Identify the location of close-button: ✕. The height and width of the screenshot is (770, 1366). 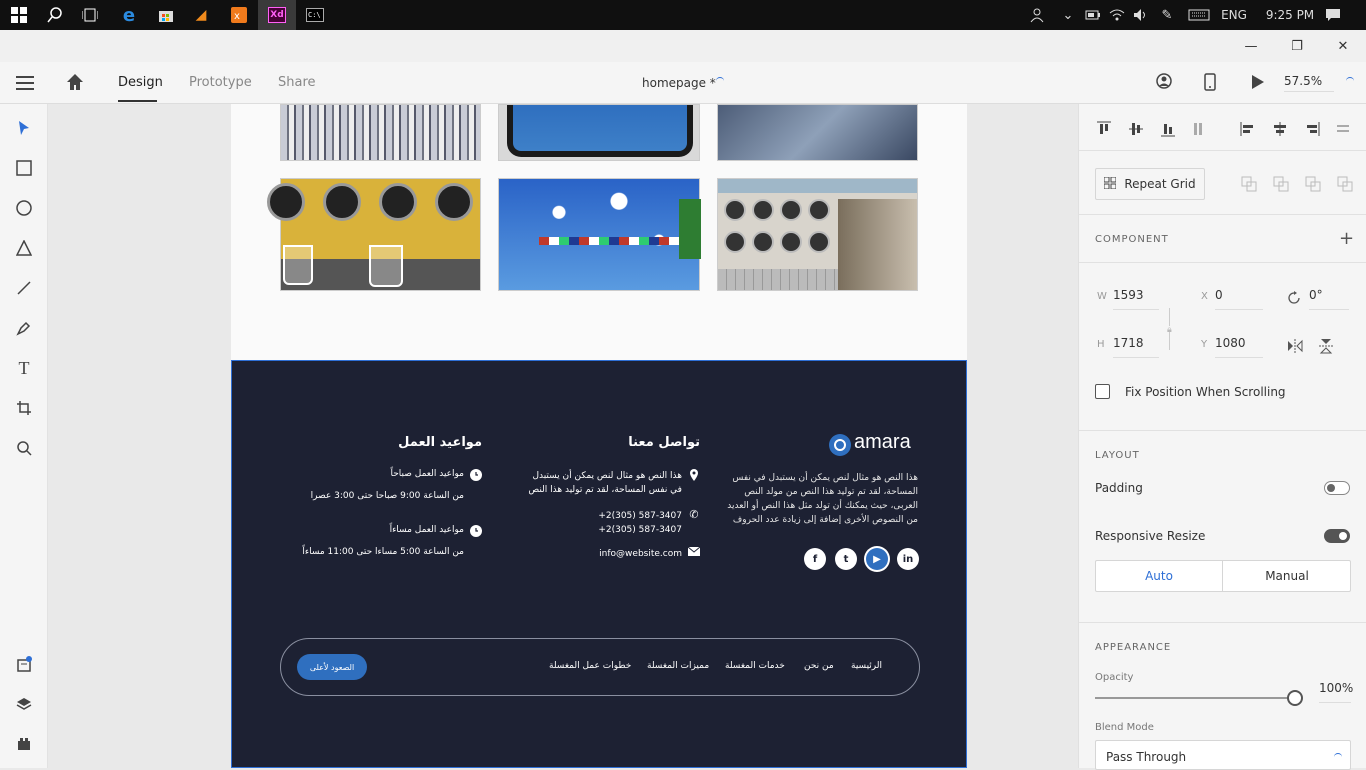
(1343, 46).